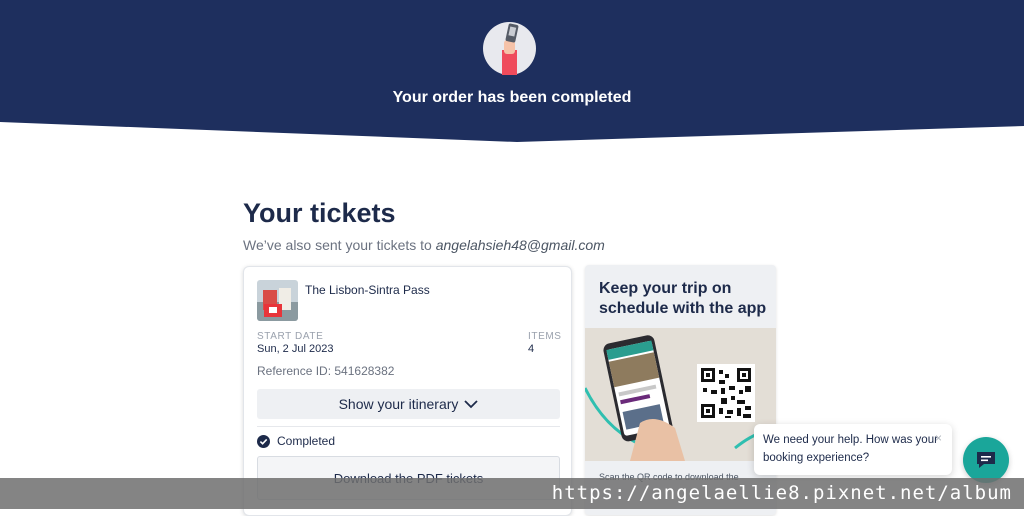  What do you see at coordinates (509, 48) in the screenshot?
I see `order-complete-icon` at bounding box center [509, 48].